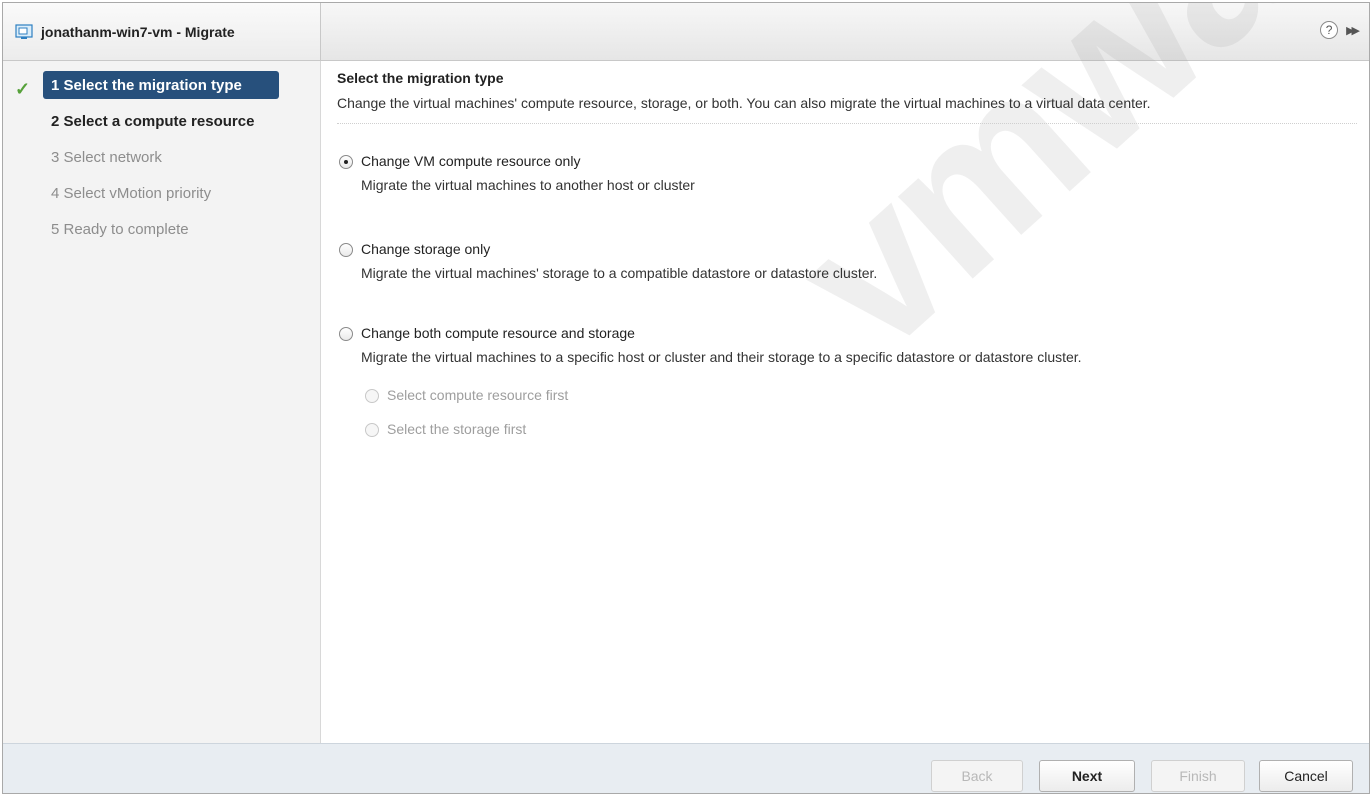 The height and width of the screenshot is (796, 1372). What do you see at coordinates (138, 31) in the screenshot?
I see `window-title: jonathanm-win7-vm - Migrate` at bounding box center [138, 31].